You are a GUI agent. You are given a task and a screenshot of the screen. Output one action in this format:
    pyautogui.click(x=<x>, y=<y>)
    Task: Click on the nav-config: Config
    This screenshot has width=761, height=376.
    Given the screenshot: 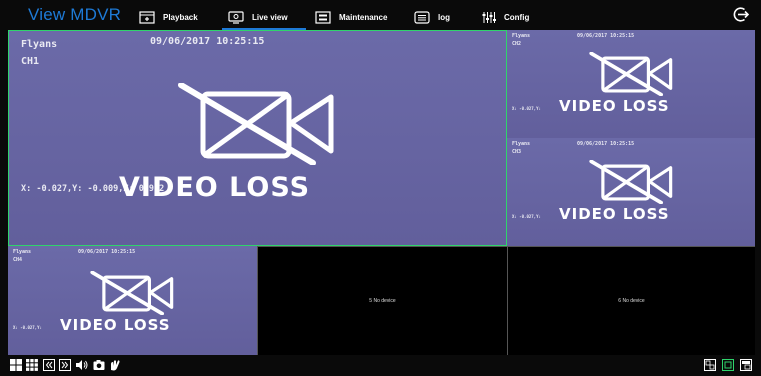 What is the action you would take?
    pyautogui.click(x=505, y=17)
    